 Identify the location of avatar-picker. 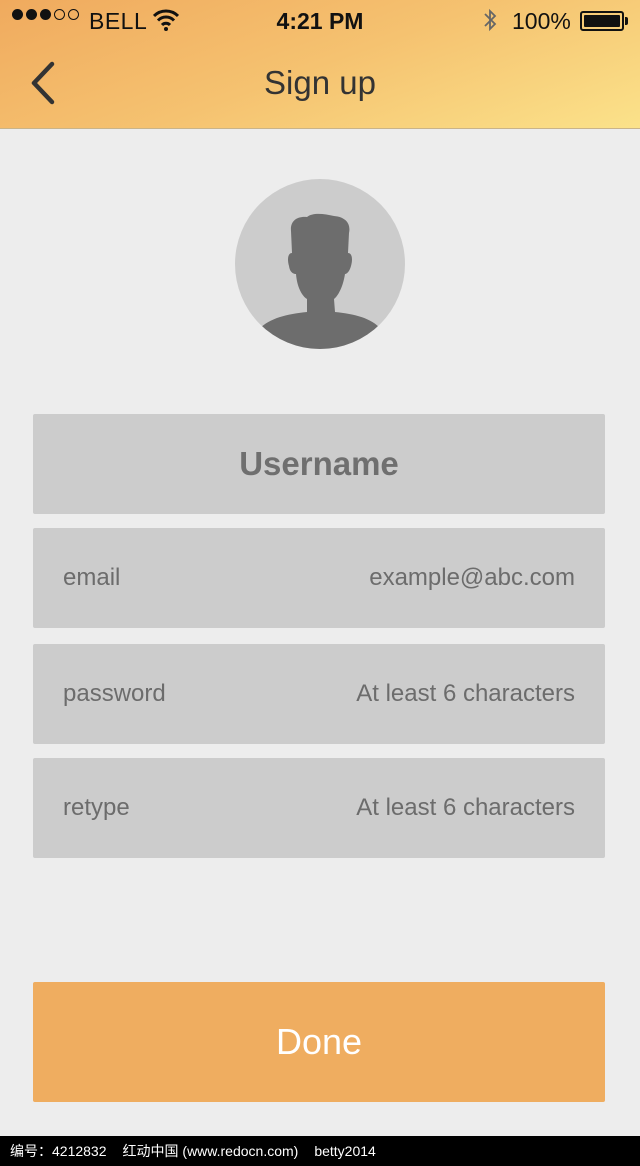
(320, 264).